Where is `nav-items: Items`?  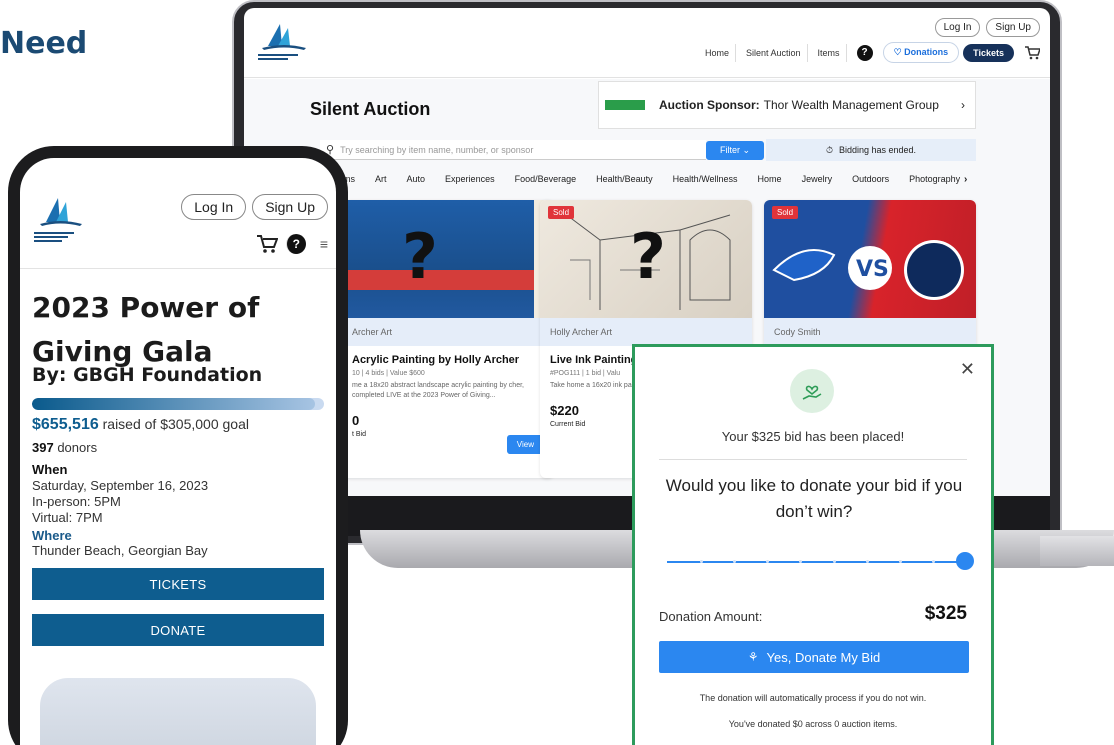
nav-items: Items is located at coordinates (829, 52).